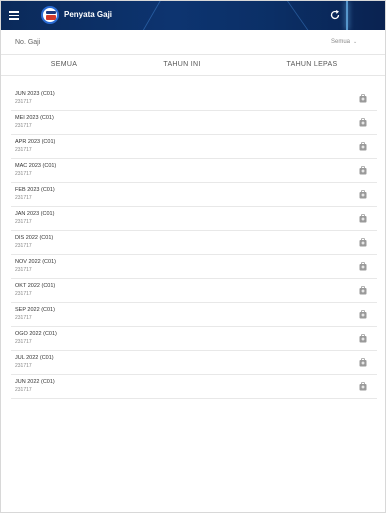 The image size is (386, 513). Describe the element at coordinates (194, 195) in the screenshot. I see `list-item: FEB 2023 (C01) 231717` at that location.